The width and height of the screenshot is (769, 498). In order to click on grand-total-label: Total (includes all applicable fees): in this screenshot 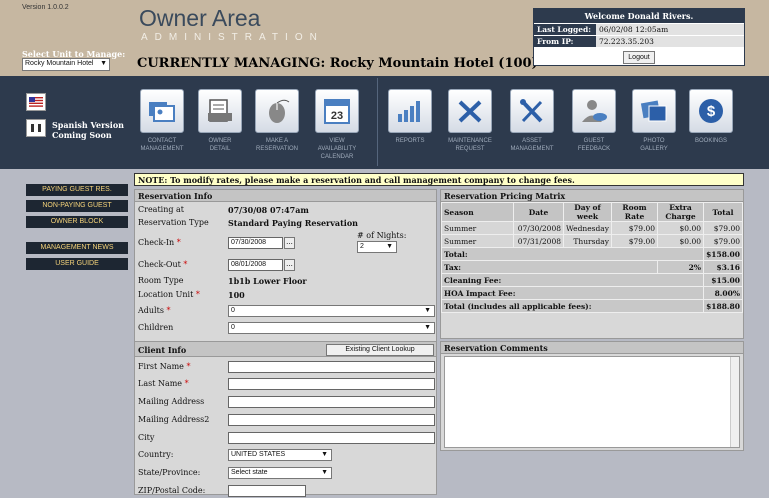, I will do `click(572, 306)`.